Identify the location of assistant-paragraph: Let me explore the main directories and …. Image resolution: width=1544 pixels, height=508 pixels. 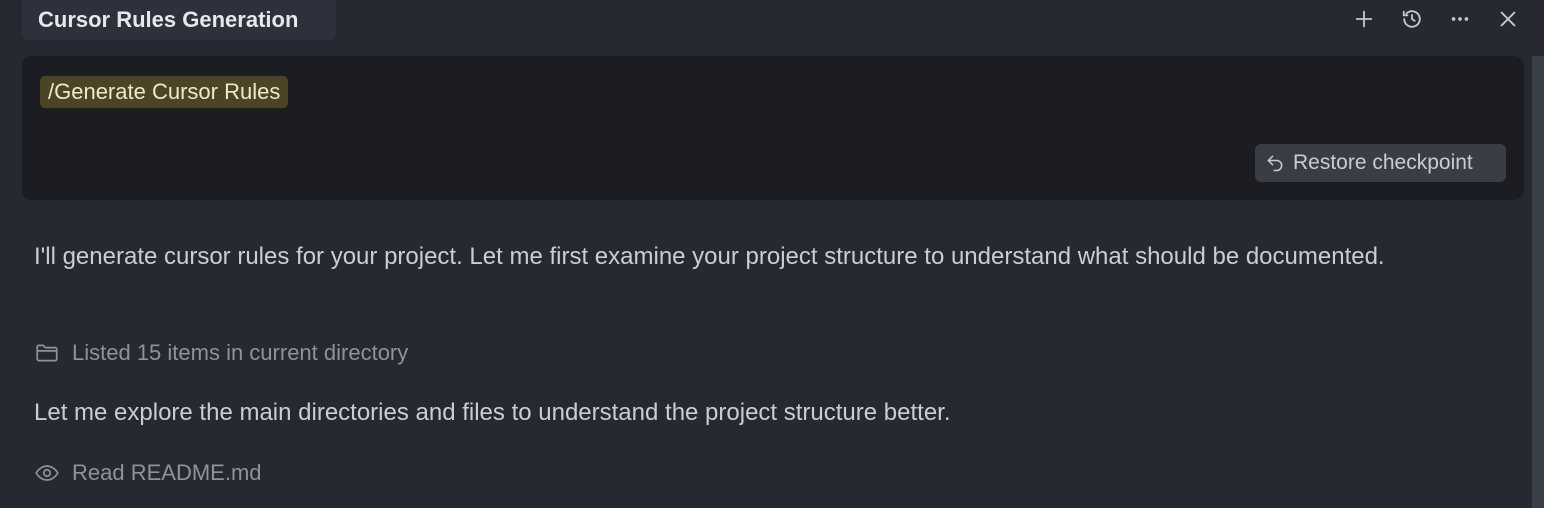
(492, 412).